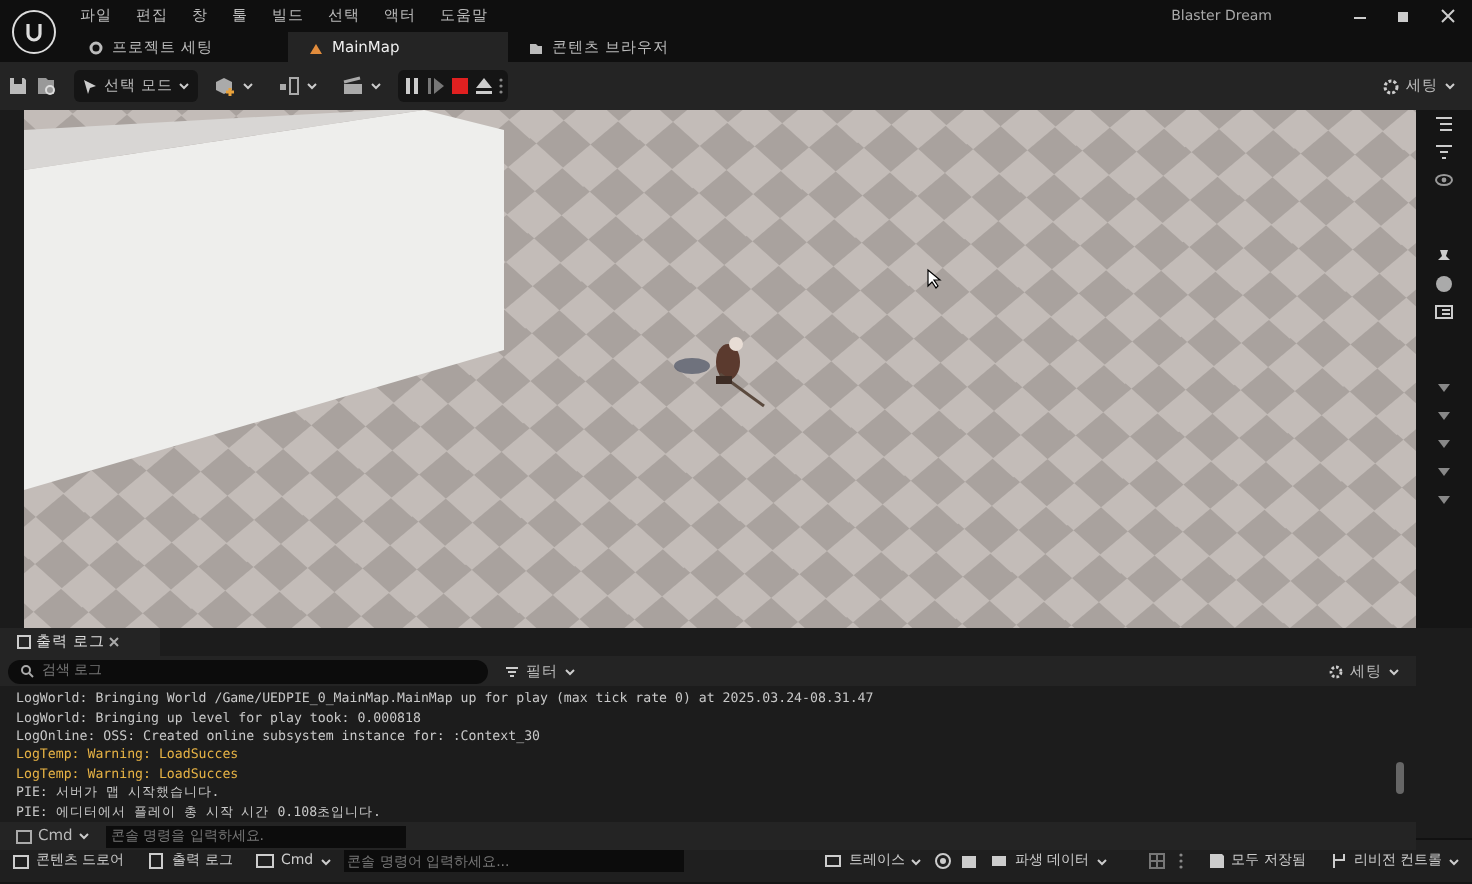  I want to click on eject-icon, so click(484, 86).